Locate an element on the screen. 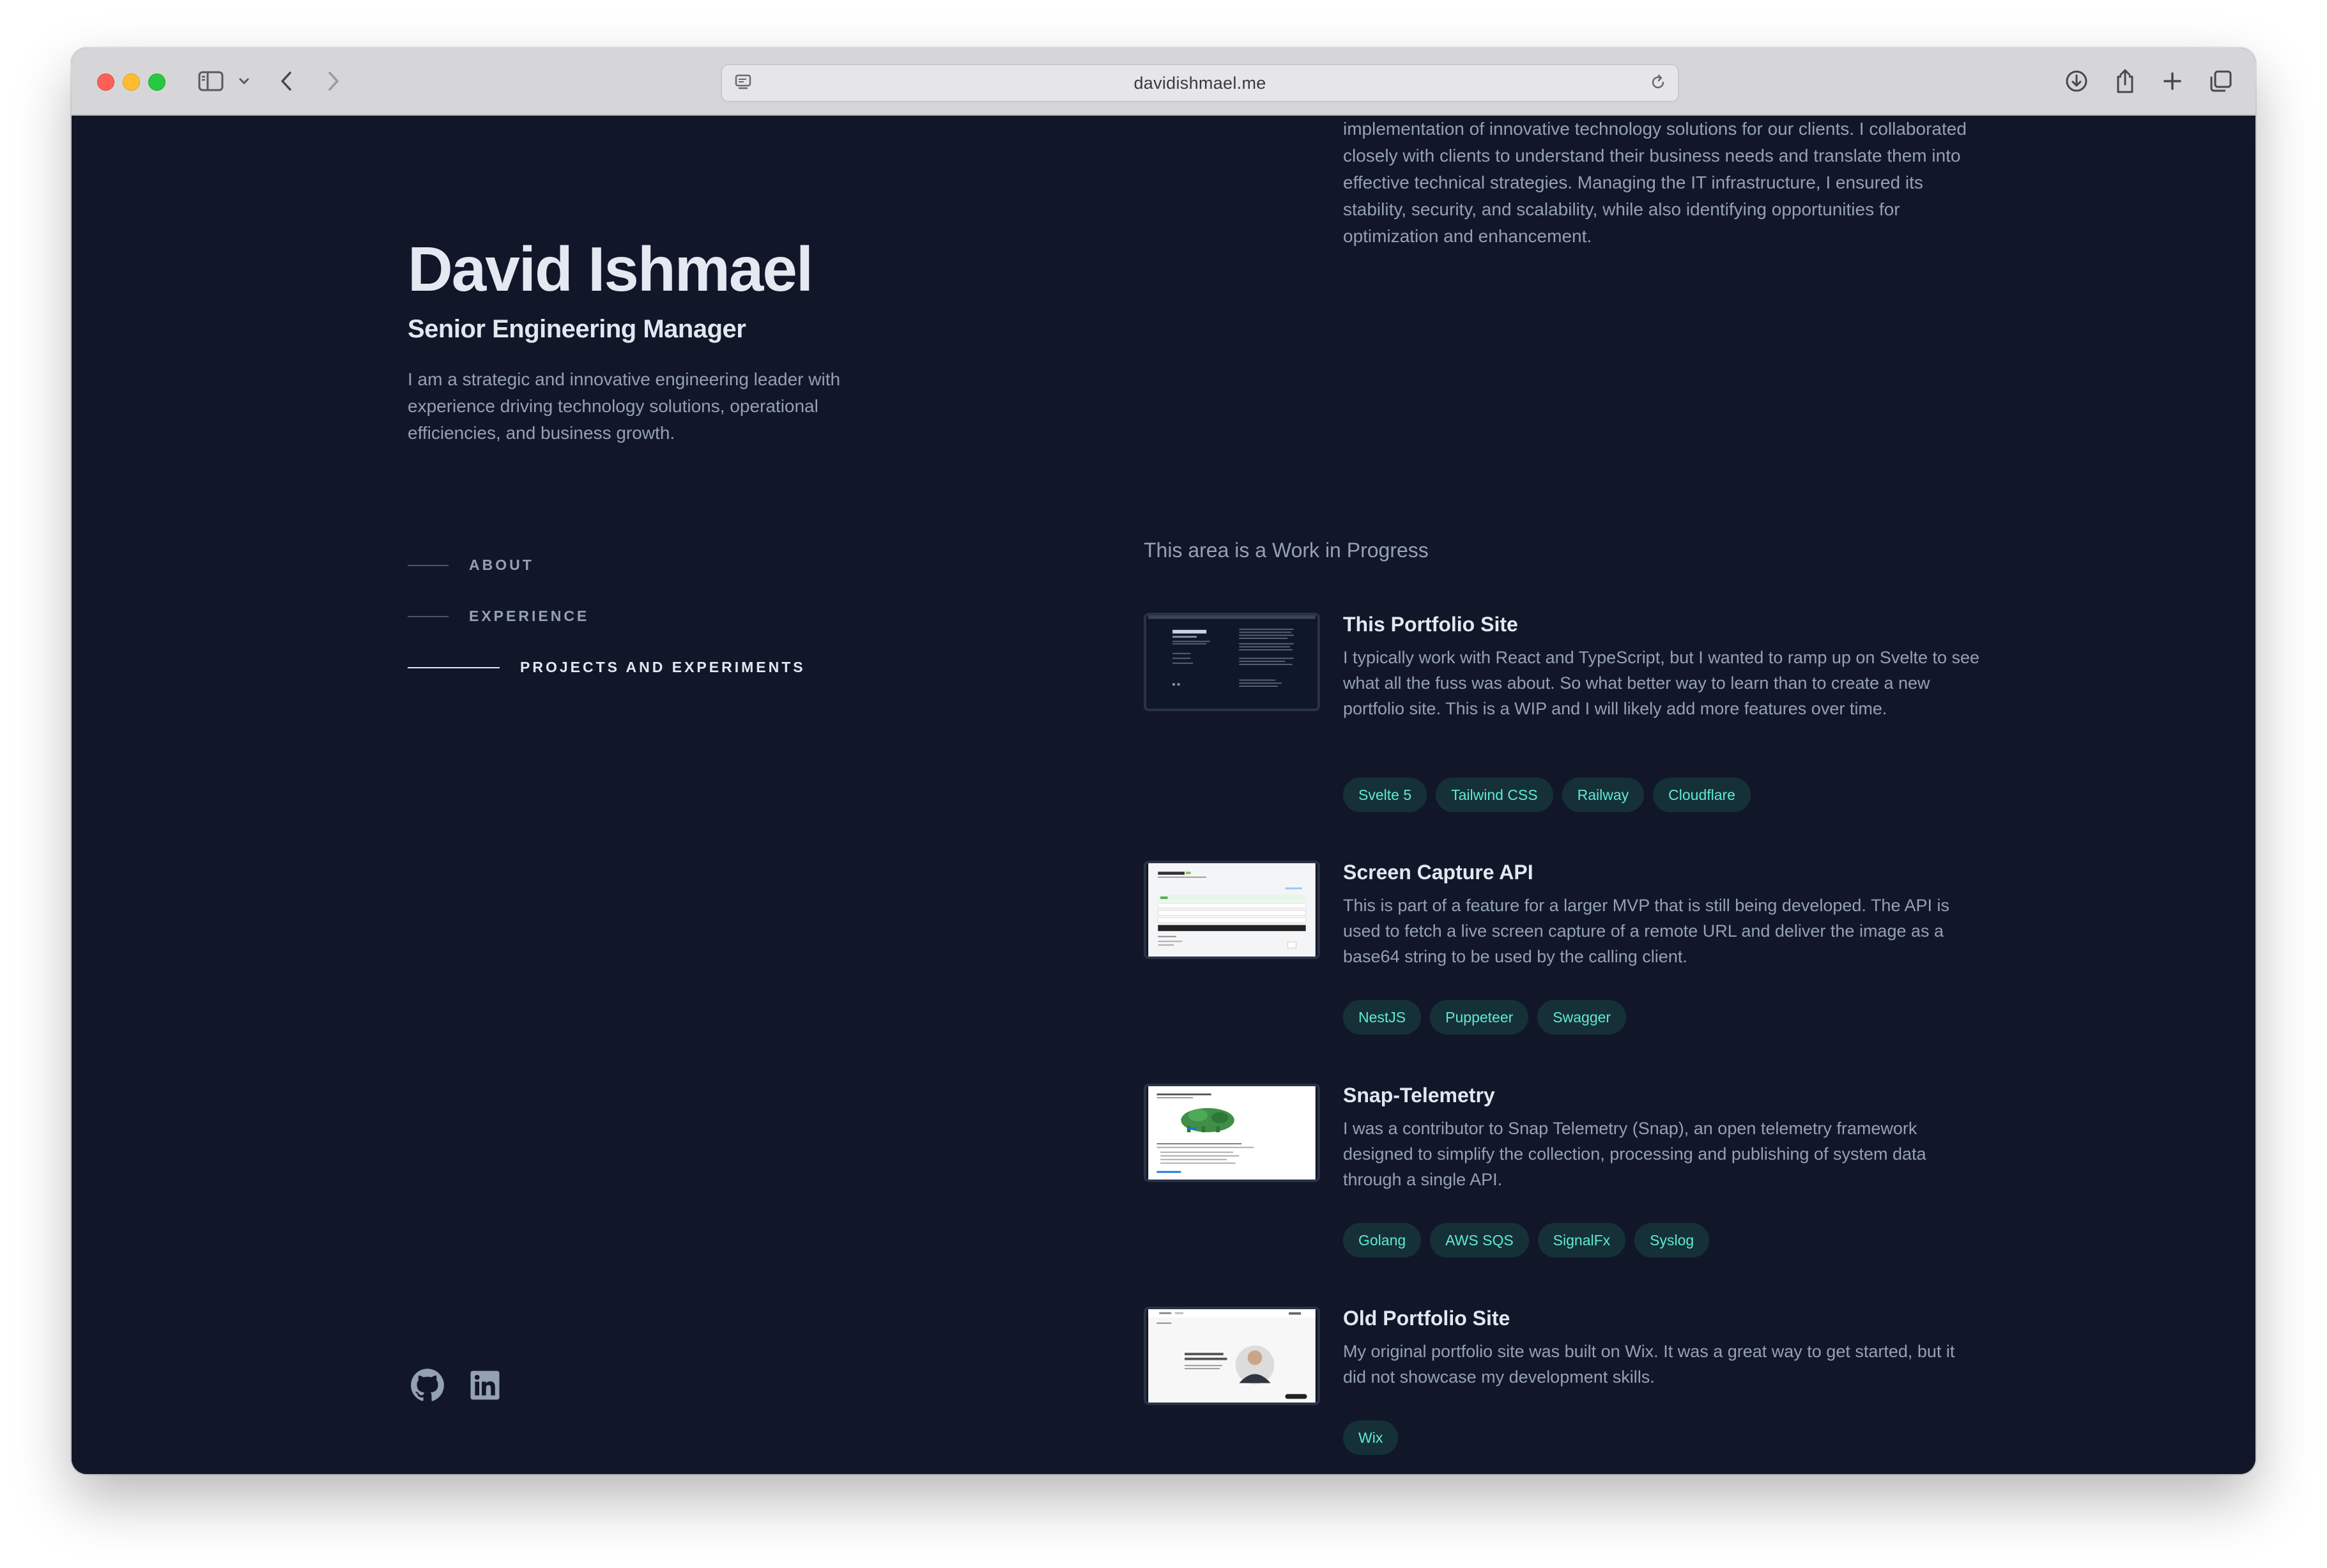  url-text: davidishmael.me is located at coordinates (1199, 83).